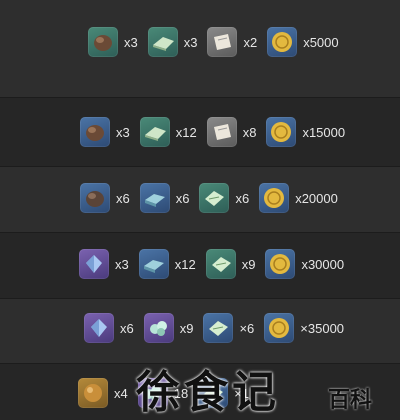 Image resolution: width=400 pixels, height=420 pixels. I want to click on material-item: x30000, so click(304, 264).